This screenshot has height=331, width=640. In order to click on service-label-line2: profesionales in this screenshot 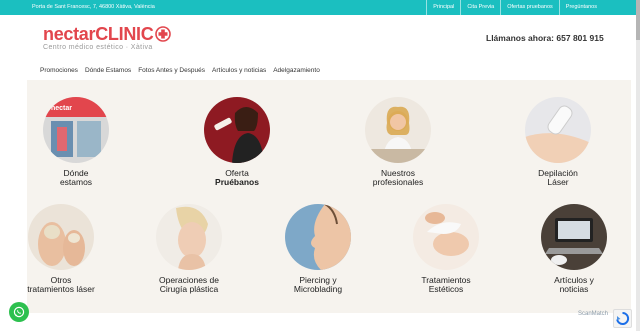, I will do `click(398, 182)`.